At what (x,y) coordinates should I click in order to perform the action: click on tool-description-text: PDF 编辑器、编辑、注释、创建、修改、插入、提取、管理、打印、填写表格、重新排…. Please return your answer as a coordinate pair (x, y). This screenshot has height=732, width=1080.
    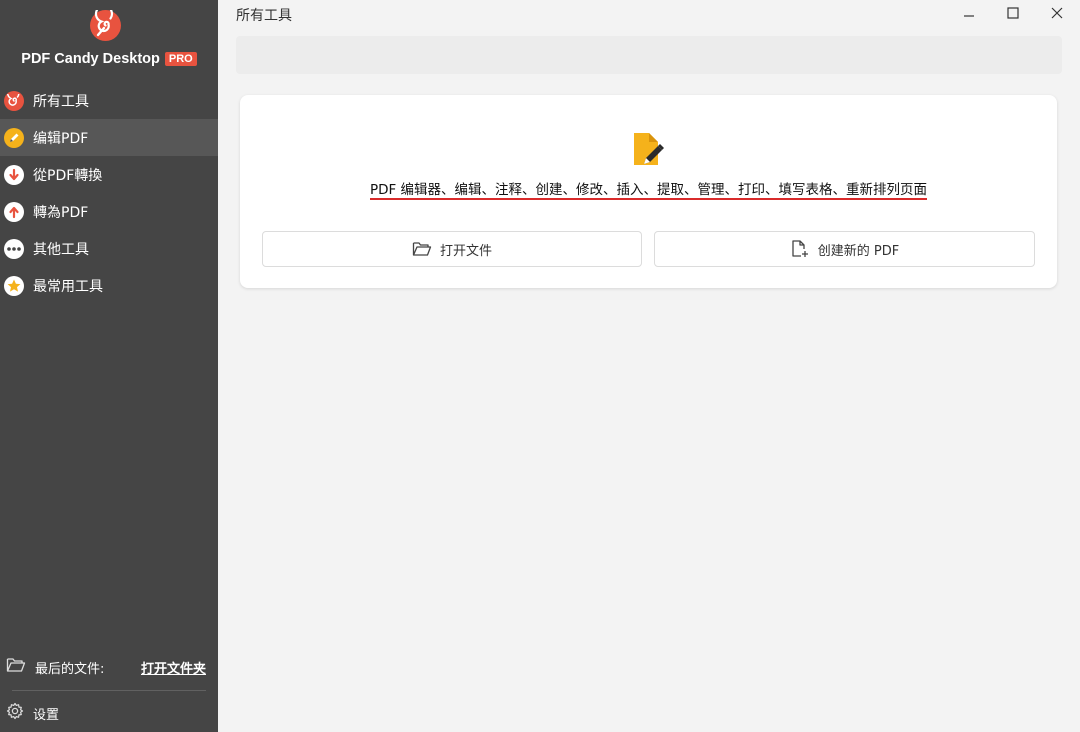
    Looking at the image, I should click on (648, 191).